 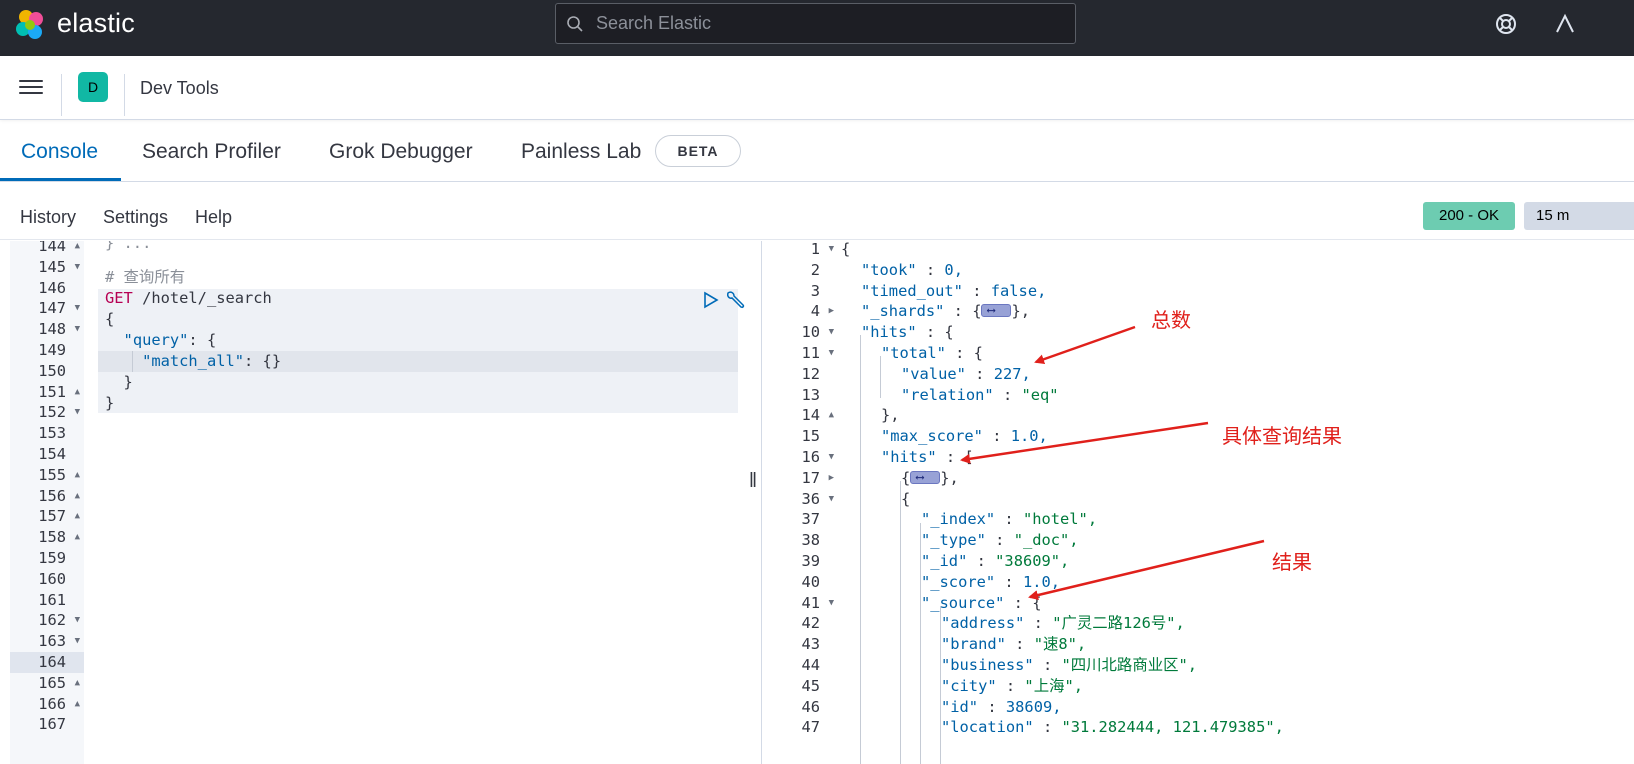 What do you see at coordinates (47, 454) in the screenshot?
I see `line-number: 154` at bounding box center [47, 454].